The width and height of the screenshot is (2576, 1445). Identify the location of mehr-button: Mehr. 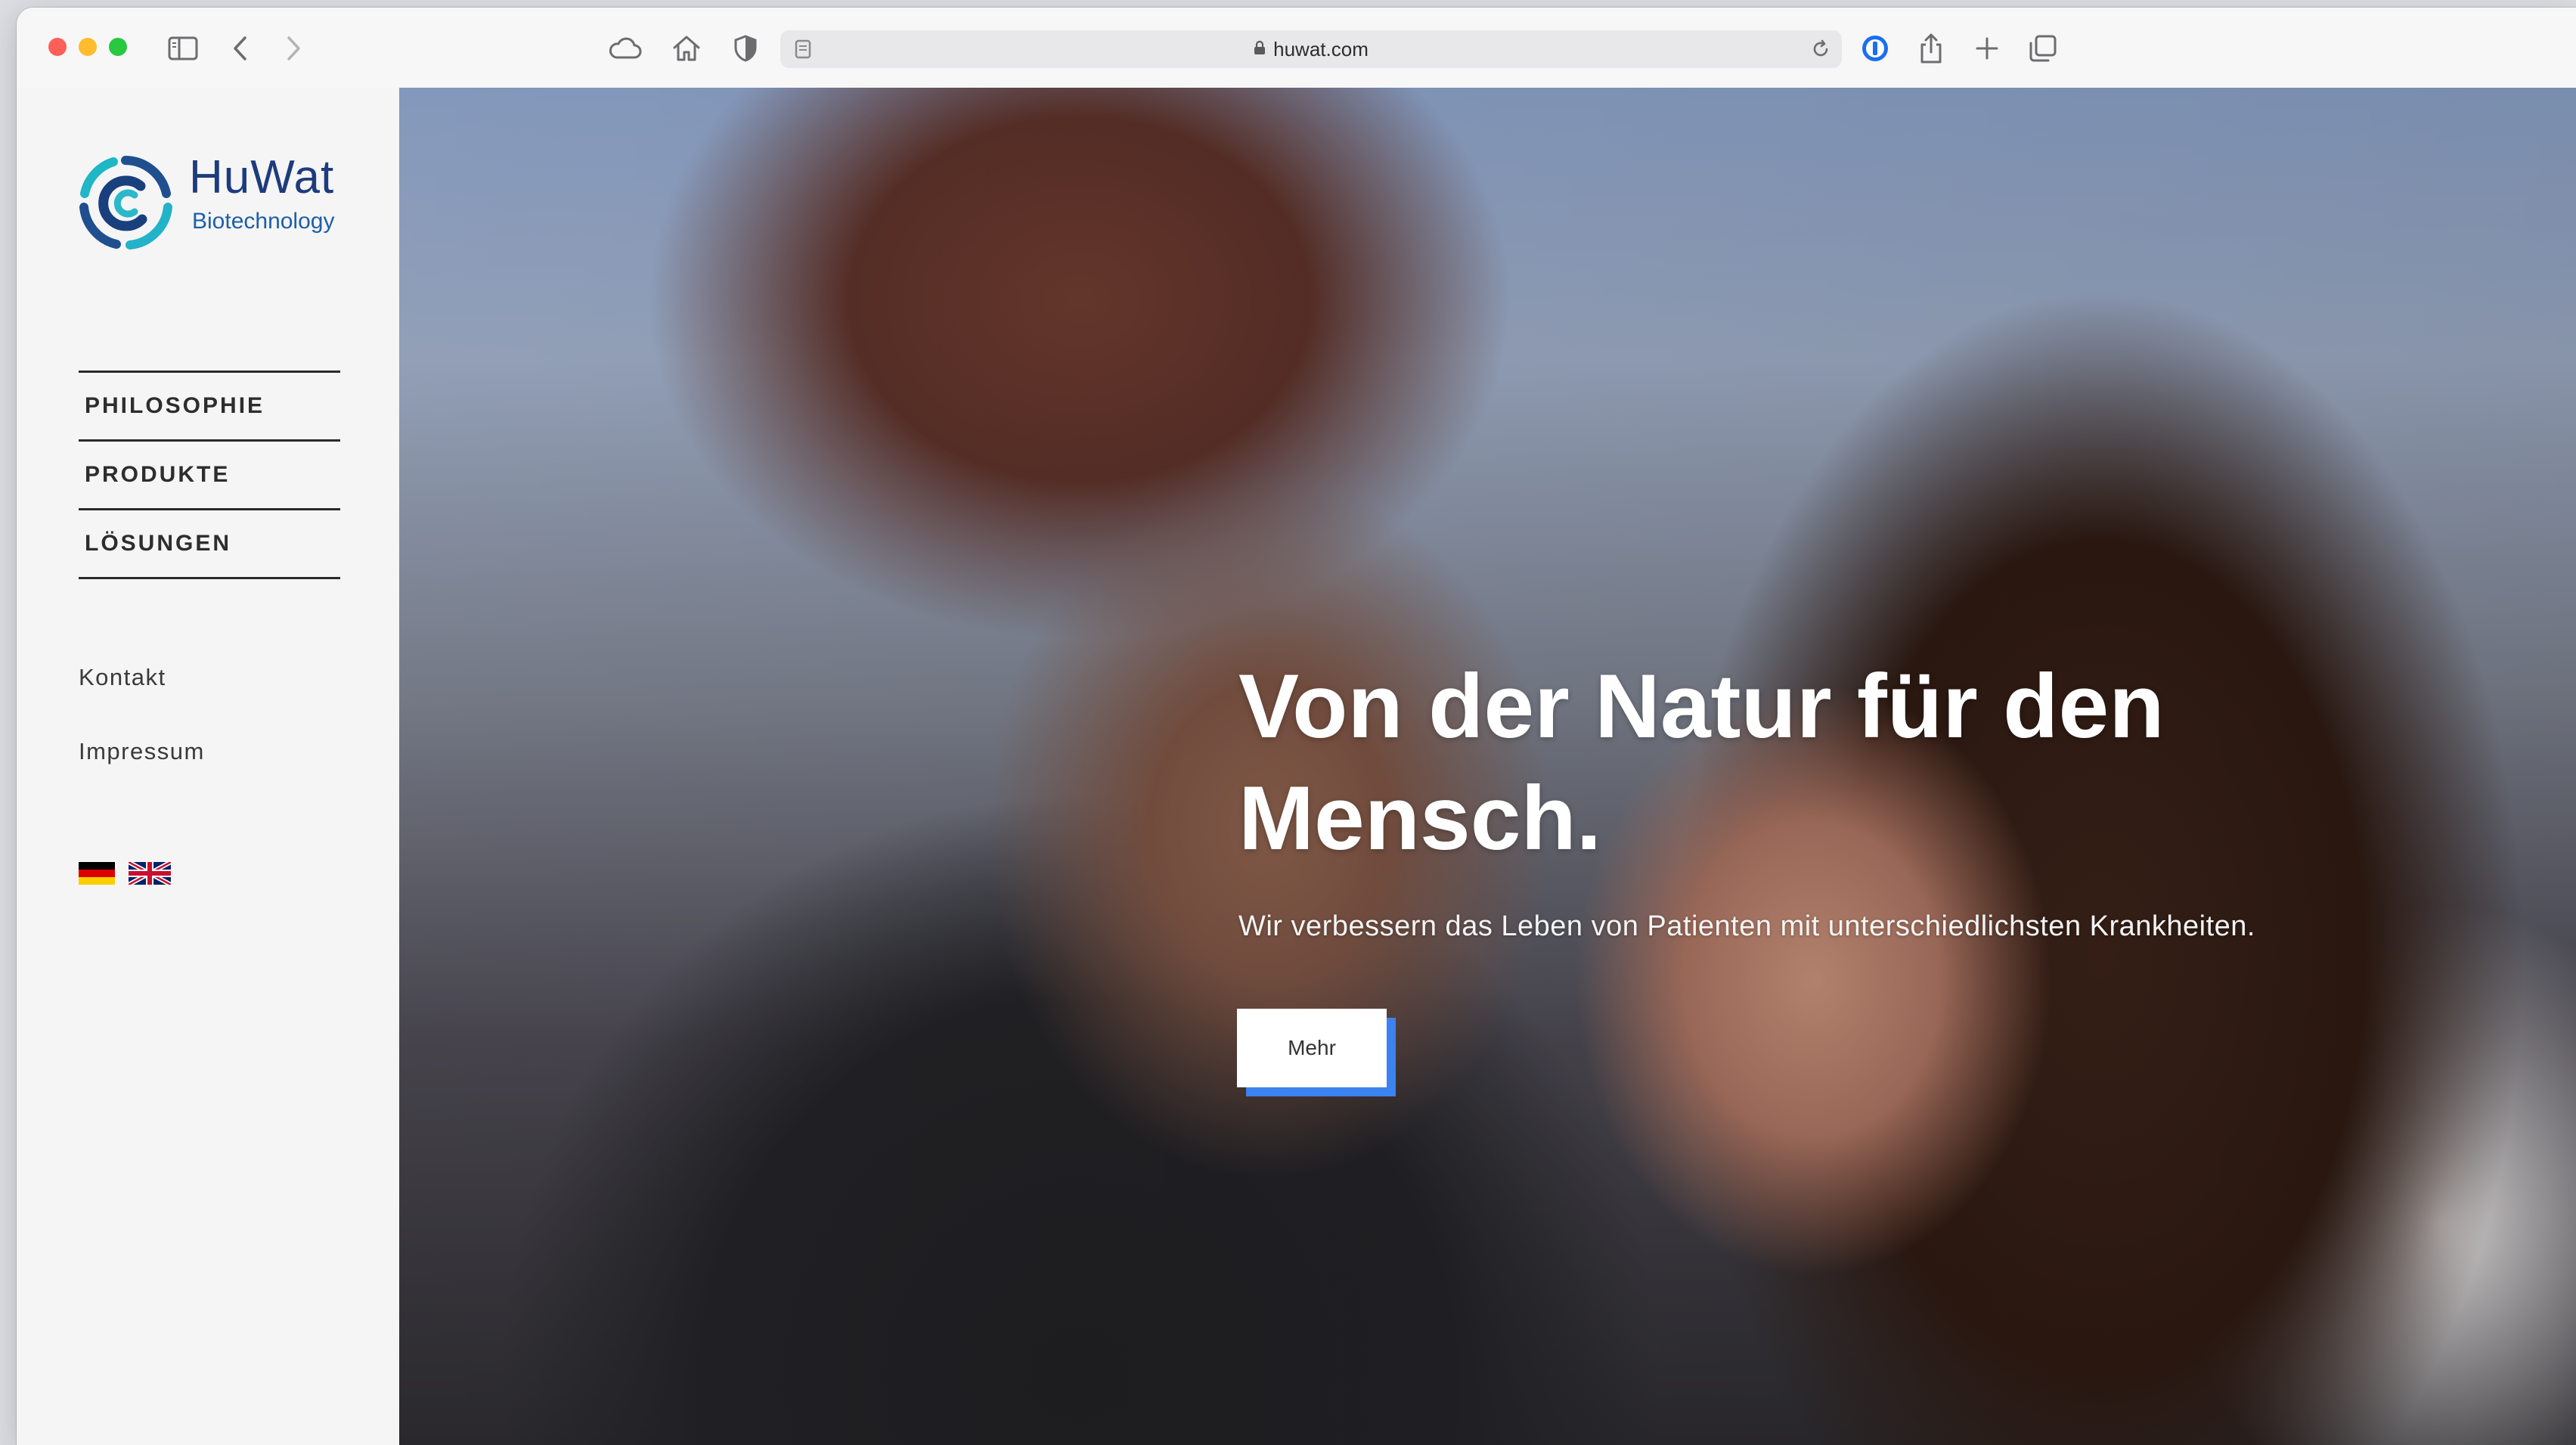
(1312, 1048).